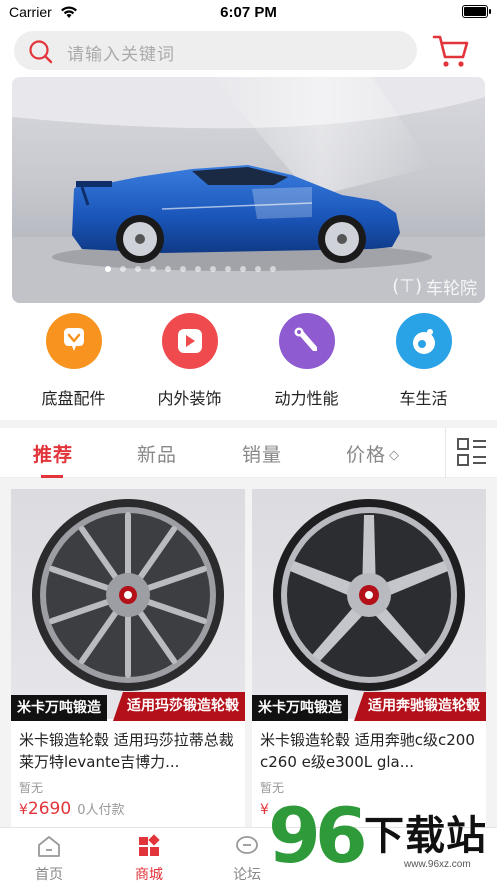  I want to click on category-label: 动力性能, so click(306, 398).